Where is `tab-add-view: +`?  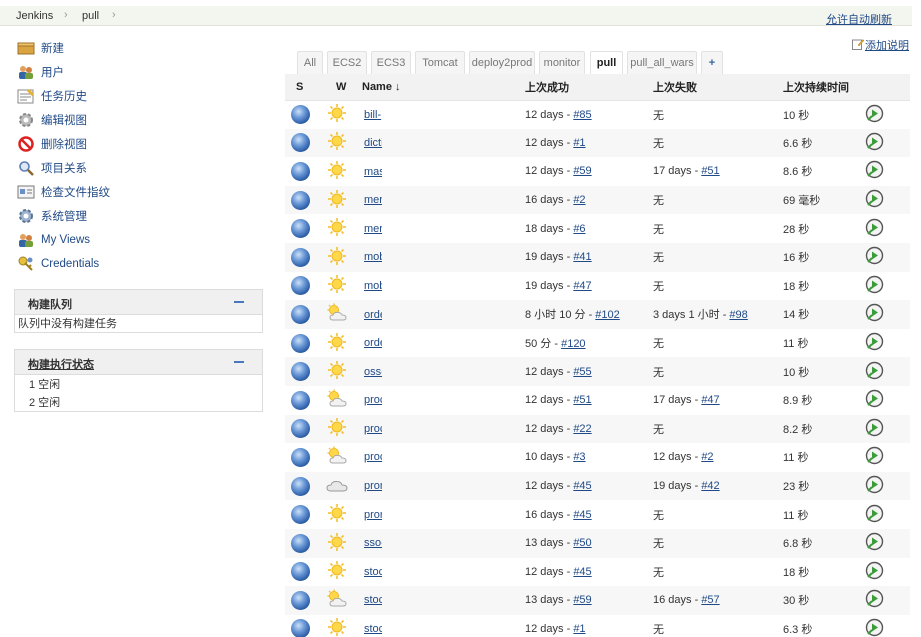 tab-add-view: + is located at coordinates (712, 62).